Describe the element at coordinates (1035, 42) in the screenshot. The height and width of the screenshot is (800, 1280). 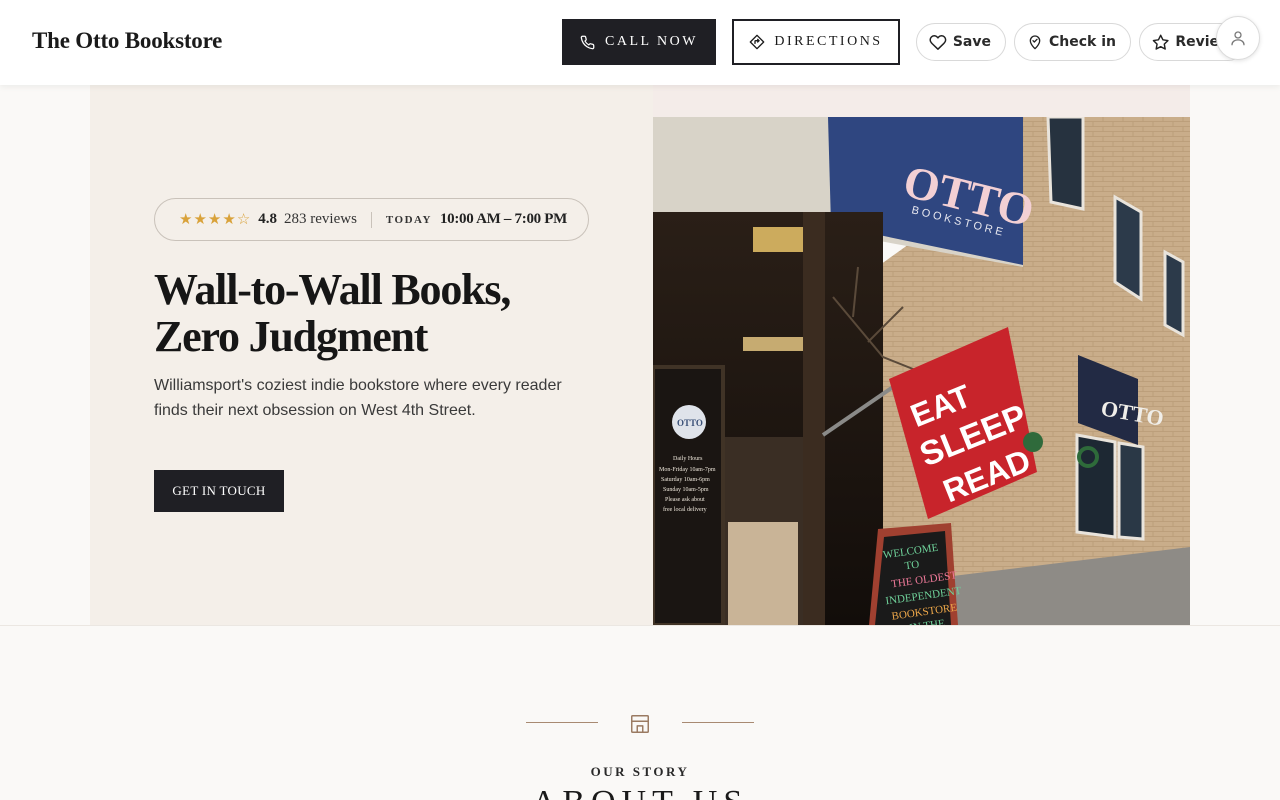
I see `map-pin-check-icon` at that location.